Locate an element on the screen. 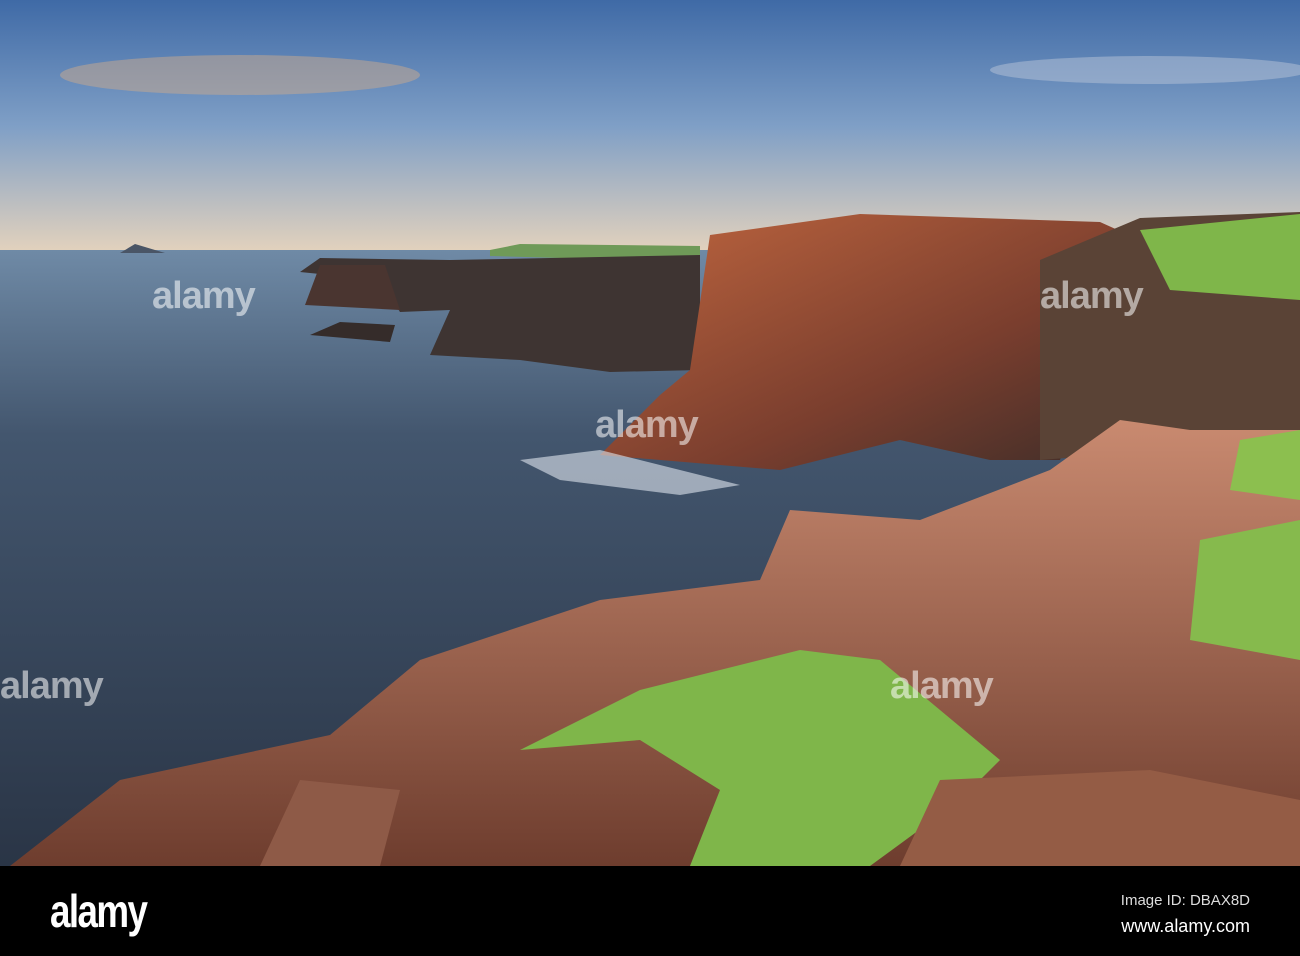 The width and height of the screenshot is (1300, 956). footer-bar: alamy Image ID: DBAX8D www.alamy.com is located at coordinates (650, 911).